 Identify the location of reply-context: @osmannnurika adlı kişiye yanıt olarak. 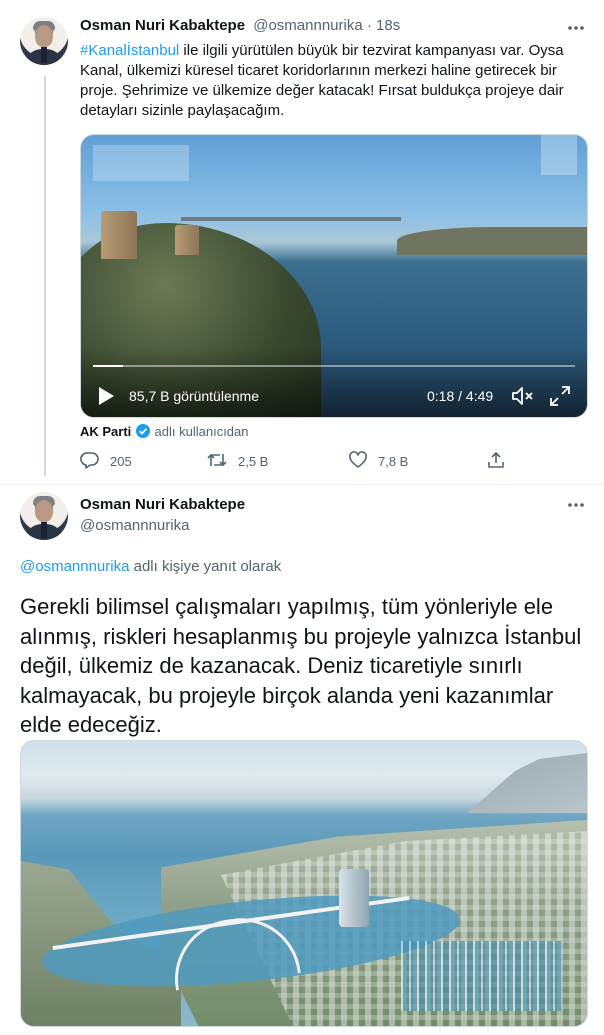
(150, 566).